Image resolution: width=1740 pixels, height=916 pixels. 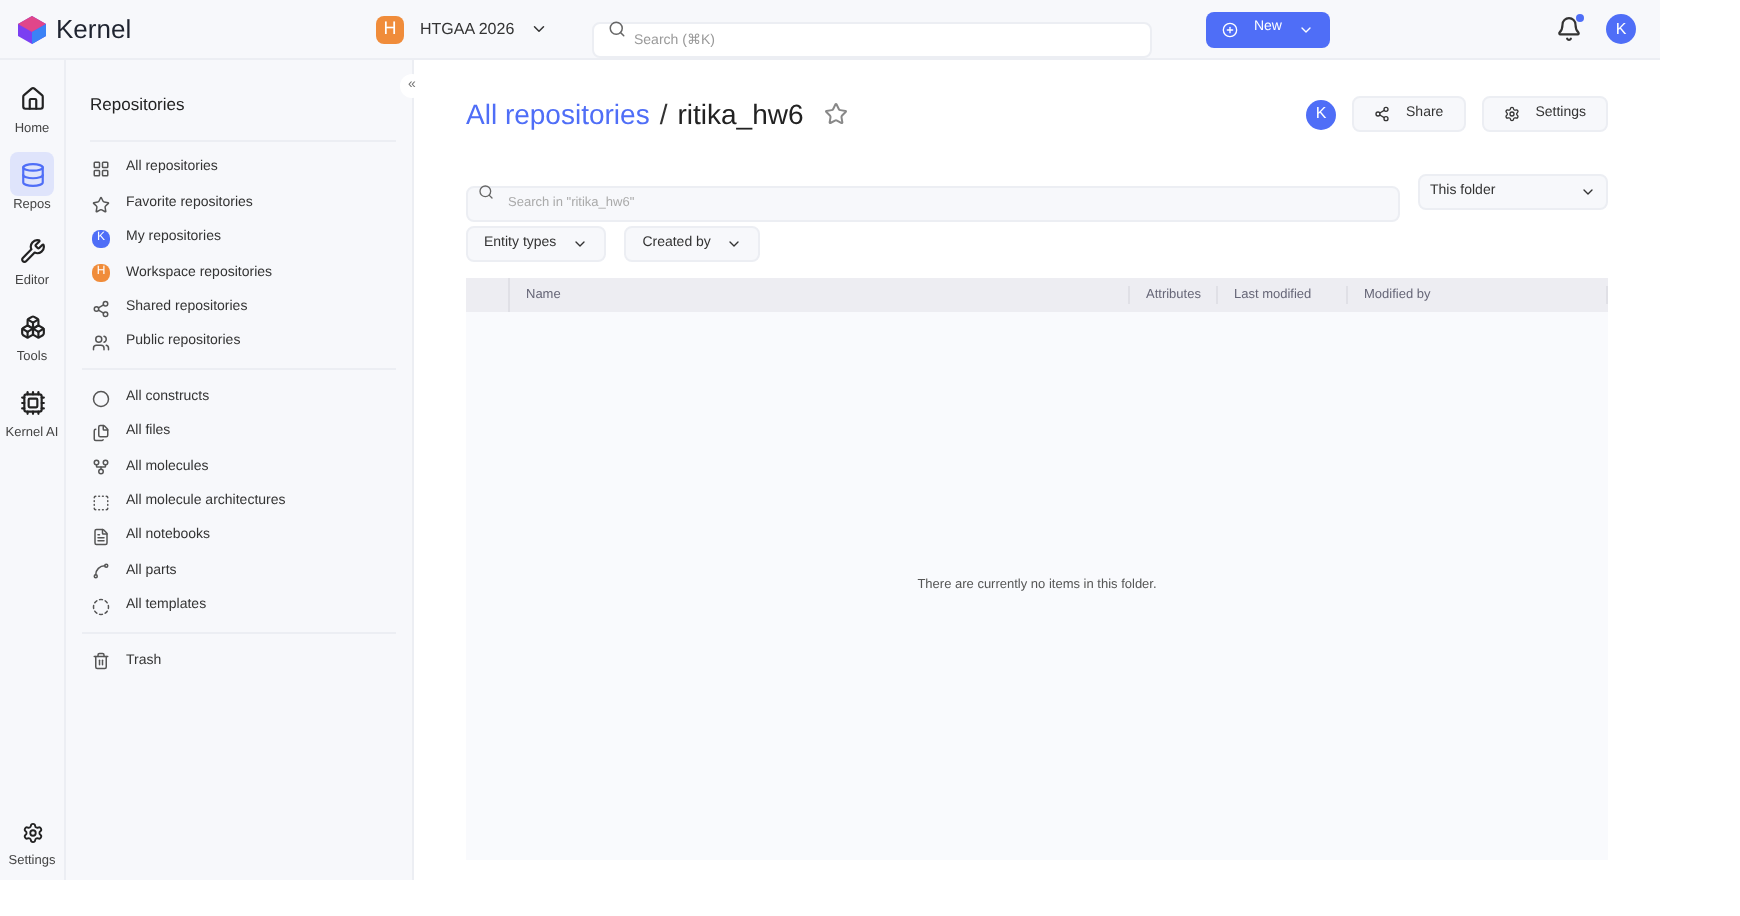 What do you see at coordinates (94, 29) in the screenshot?
I see `app-logo-text: Kernel` at bounding box center [94, 29].